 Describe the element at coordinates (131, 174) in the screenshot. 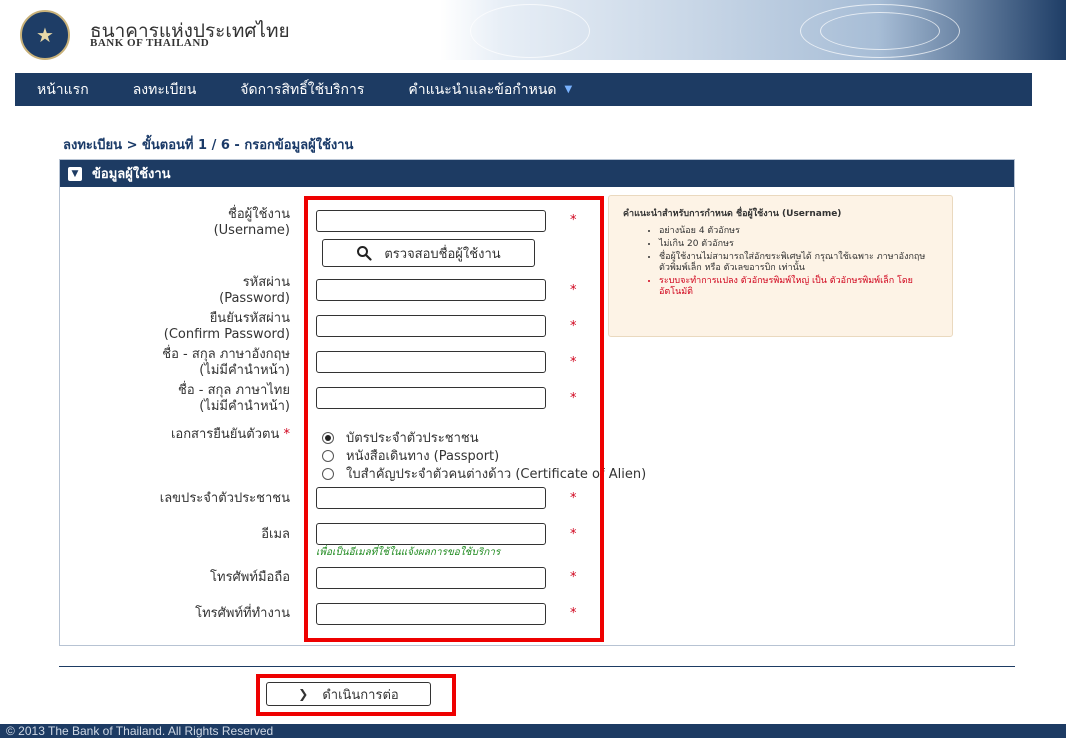

I see `panel-title: ข้อมูลผู้ใช้งาน` at that location.